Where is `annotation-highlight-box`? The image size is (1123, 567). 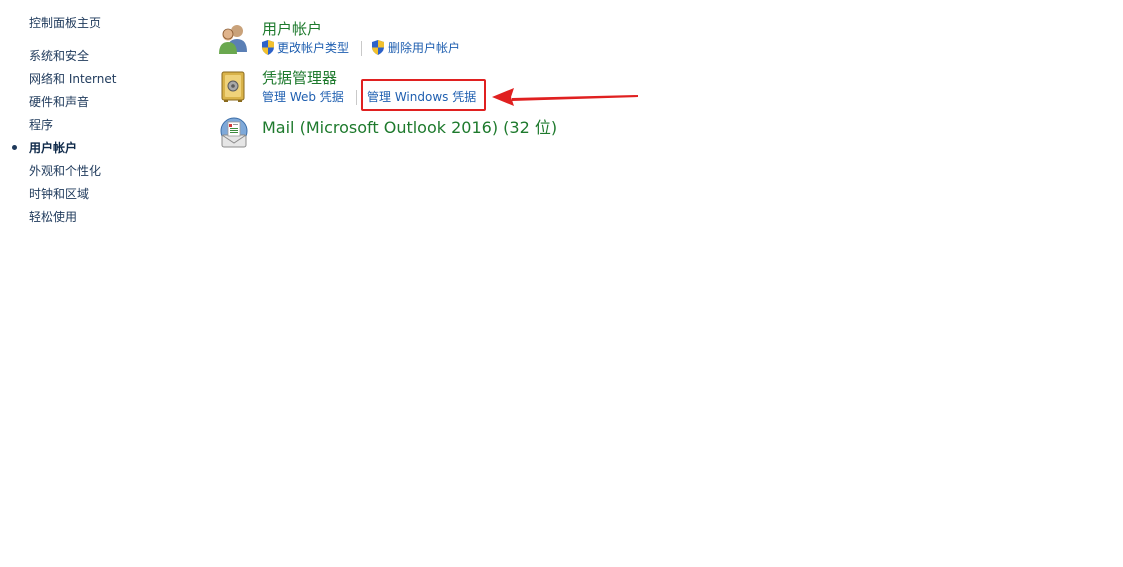
annotation-highlight-box is located at coordinates (423, 95).